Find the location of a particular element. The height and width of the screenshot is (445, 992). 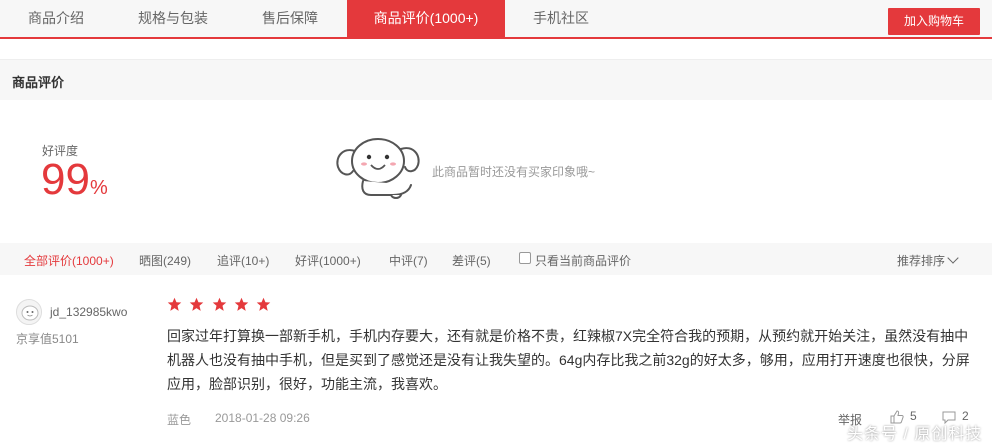

avatar is located at coordinates (29, 312).